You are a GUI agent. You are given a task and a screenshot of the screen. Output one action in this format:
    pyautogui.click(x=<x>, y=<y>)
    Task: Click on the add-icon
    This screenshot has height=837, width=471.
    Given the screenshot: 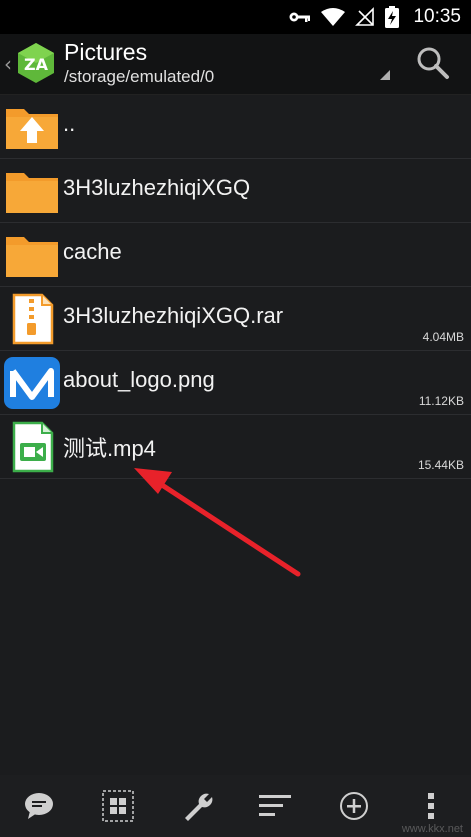 What is the action you would take?
    pyautogui.click(x=354, y=806)
    